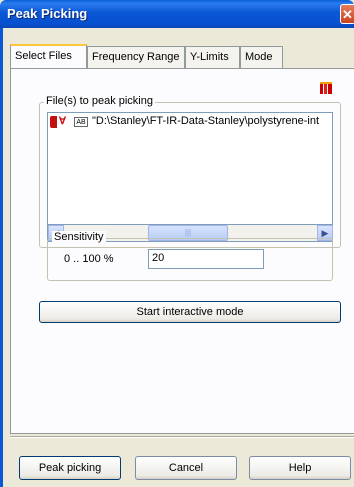 The image size is (354, 487). I want to click on help-button: Help, so click(300, 468).